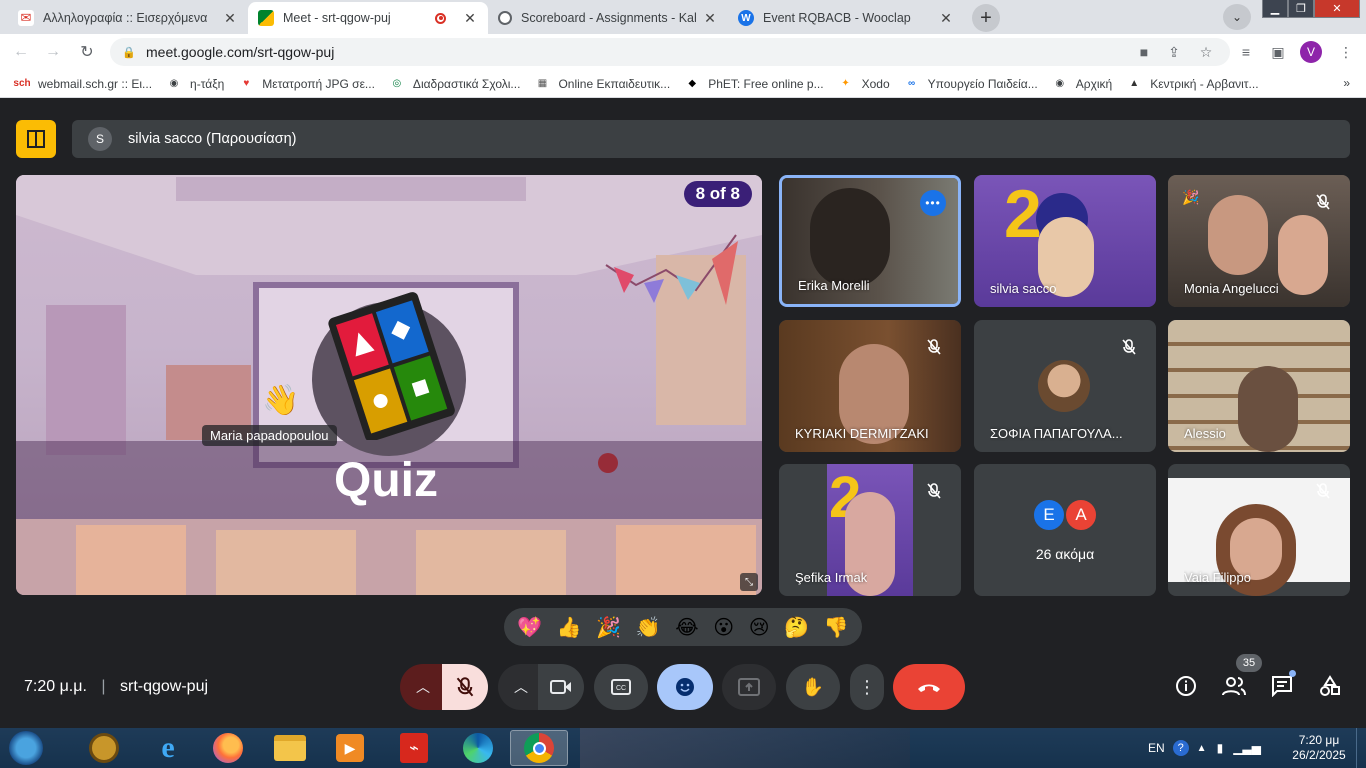  Describe the element at coordinates (870, 530) in the screenshot. I see `participant-tile: 2 Şefika Irmak` at that location.